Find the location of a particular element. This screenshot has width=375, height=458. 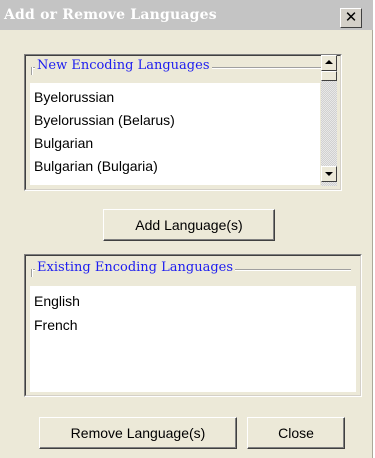

scroll-thumb is located at coordinates (329, 76).